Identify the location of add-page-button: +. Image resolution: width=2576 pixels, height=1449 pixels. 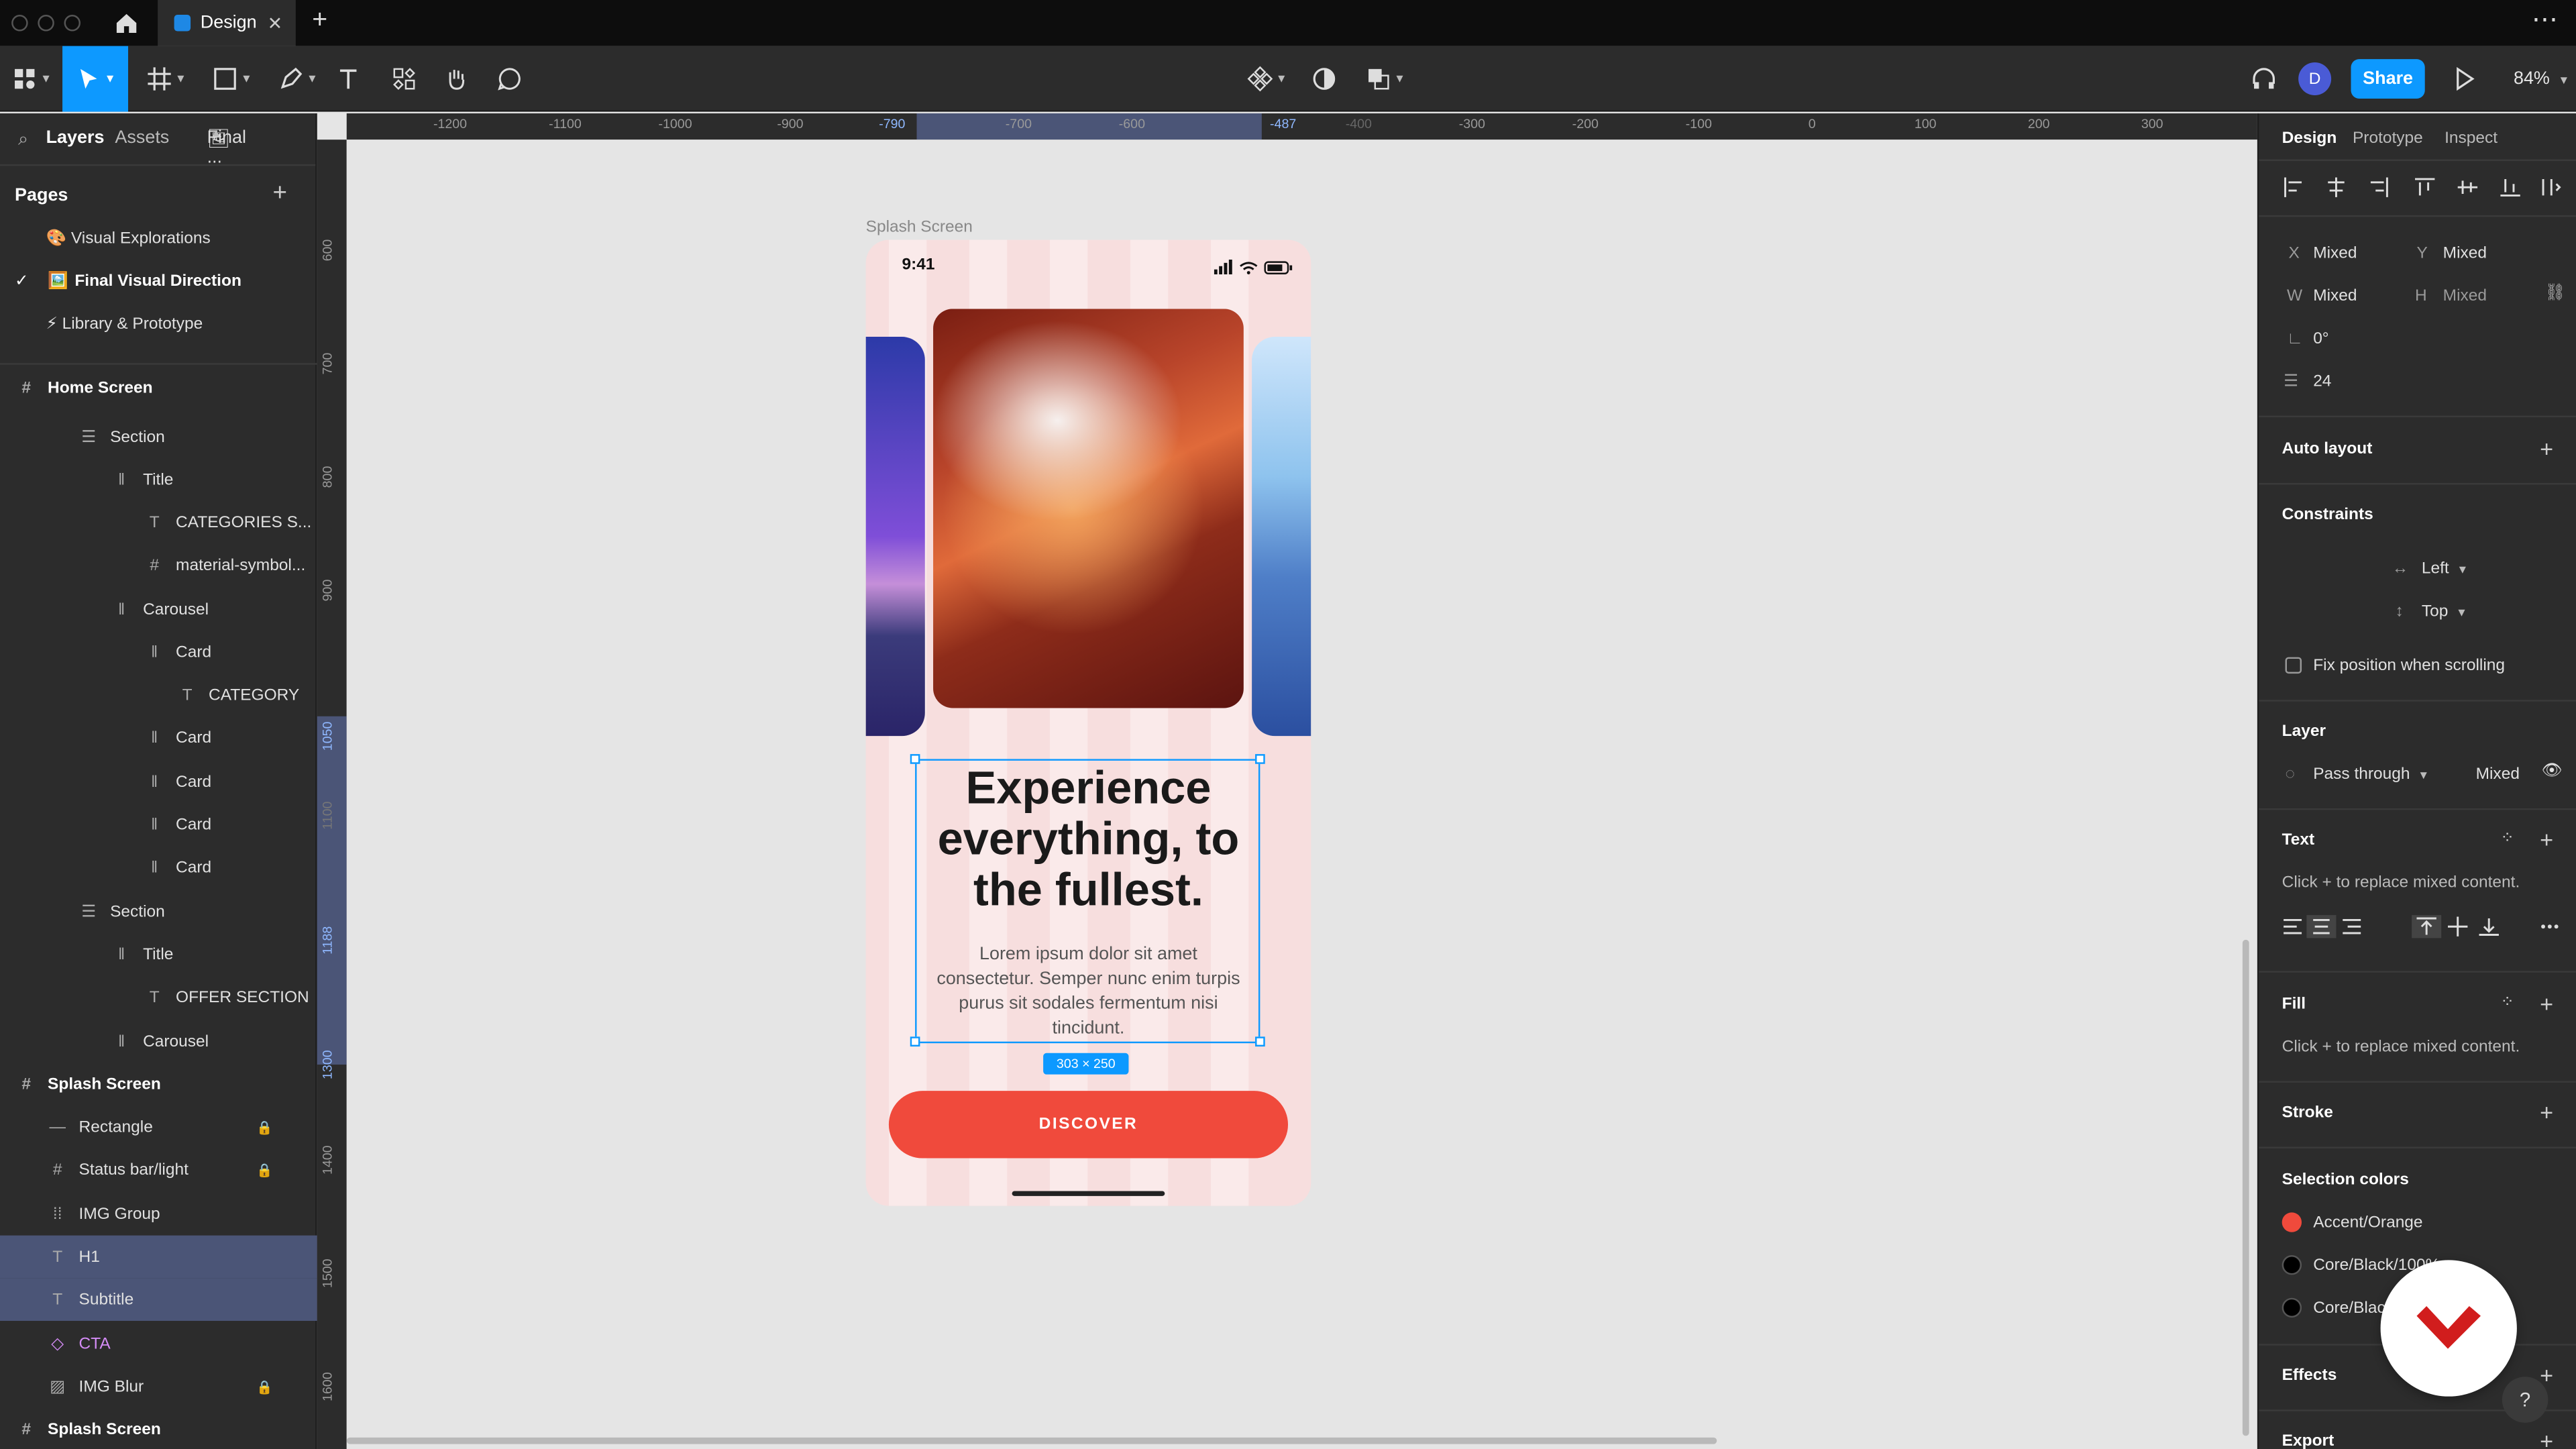
(280, 193).